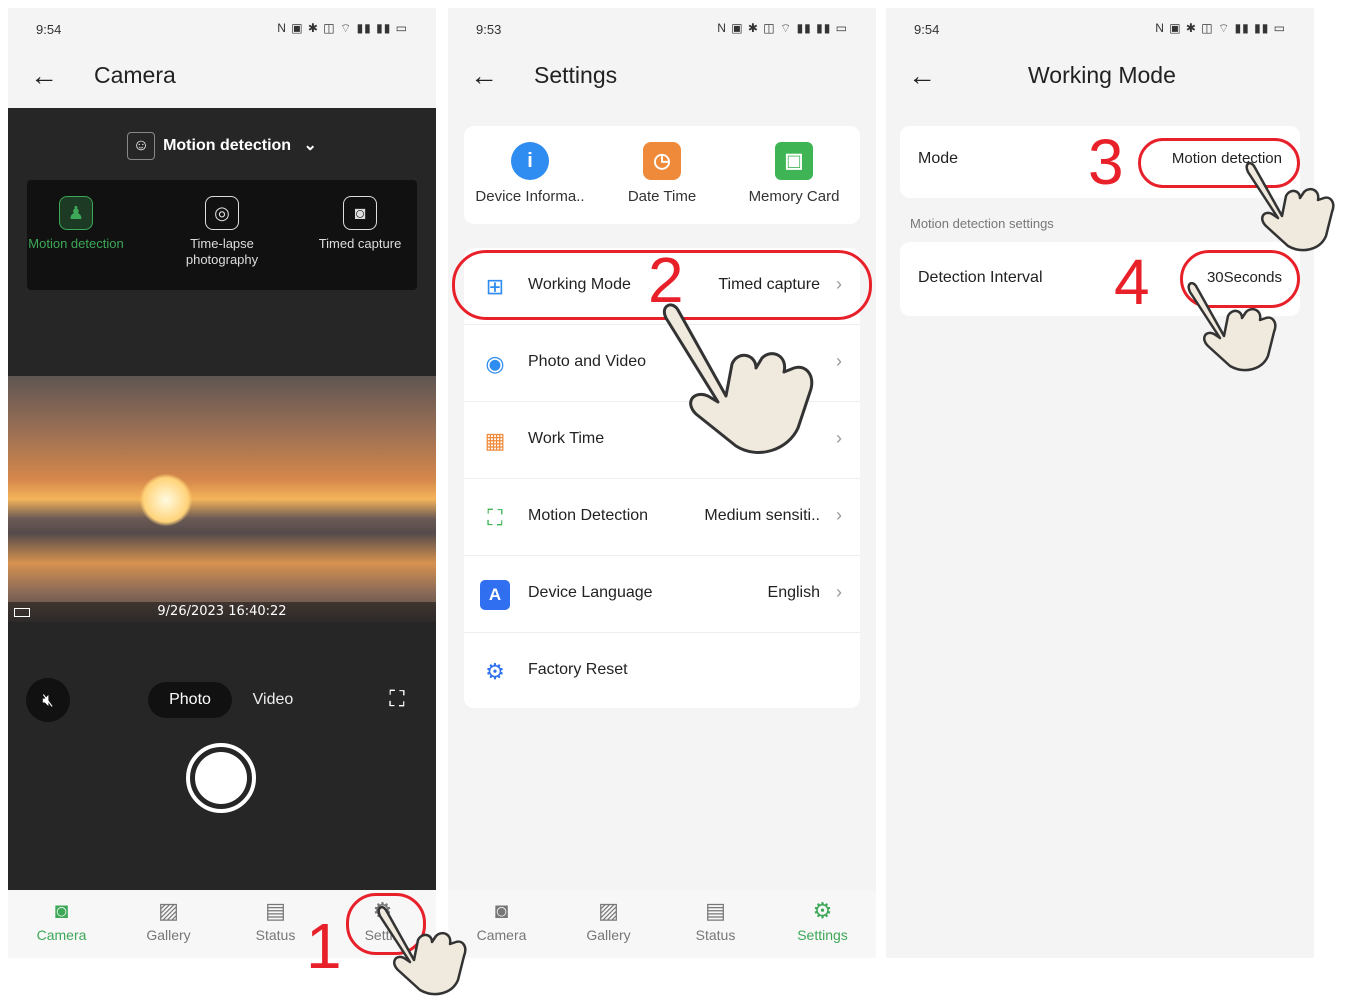 The image size is (1349, 1004). Describe the element at coordinates (1102, 75) in the screenshot. I see `page-title: Working Mode` at that location.